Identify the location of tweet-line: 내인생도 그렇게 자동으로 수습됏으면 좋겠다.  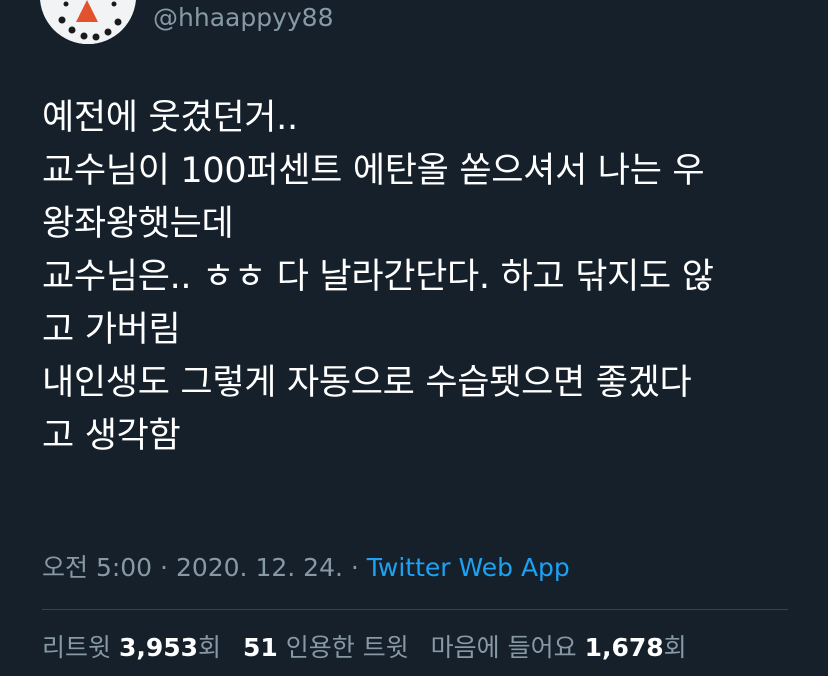
(367, 383).